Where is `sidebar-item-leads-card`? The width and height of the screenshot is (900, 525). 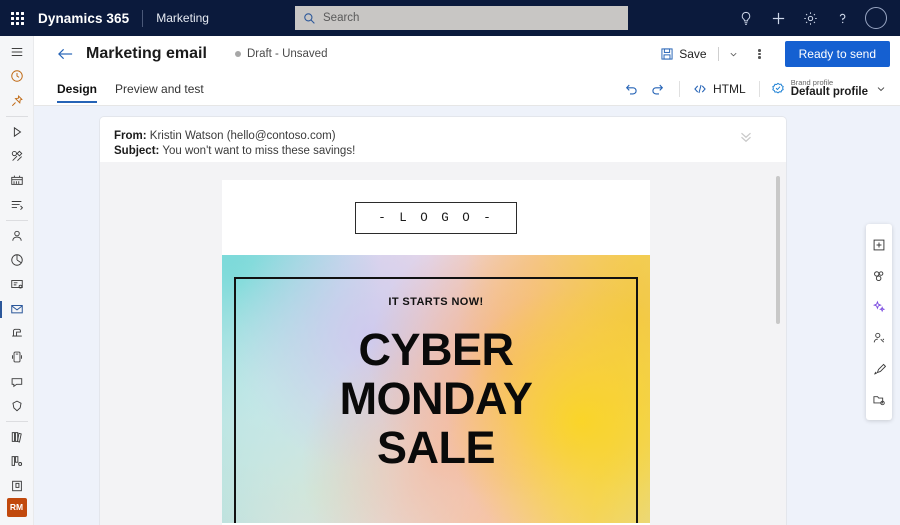 sidebar-item-leads-card is located at coordinates (17, 284).